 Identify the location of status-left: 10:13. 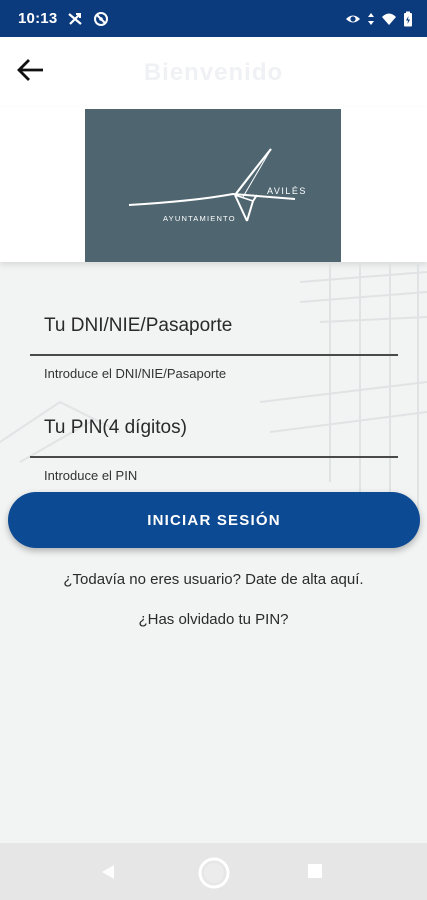
(63, 18).